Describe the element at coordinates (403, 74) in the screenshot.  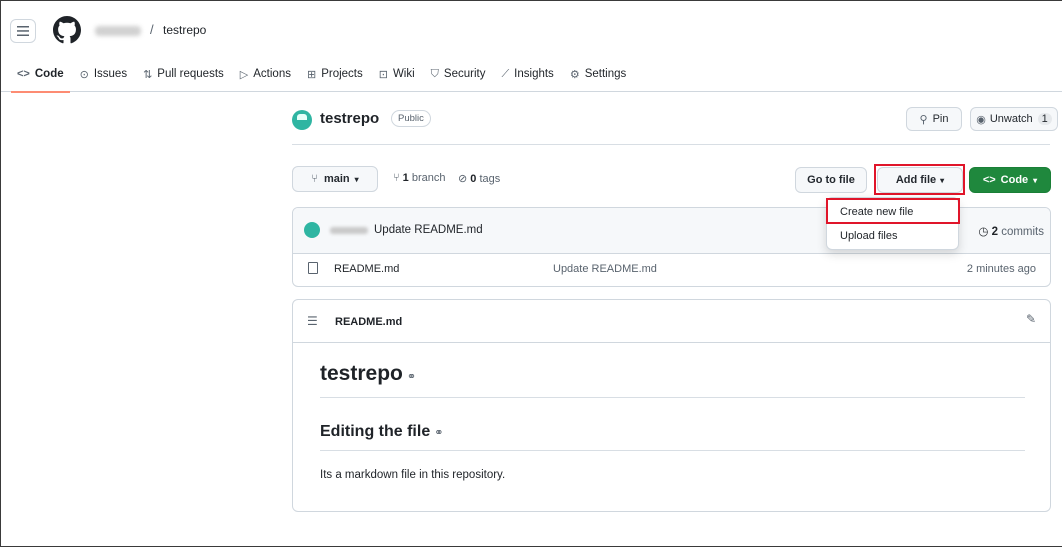
I see `tab-label: Wiki` at that location.